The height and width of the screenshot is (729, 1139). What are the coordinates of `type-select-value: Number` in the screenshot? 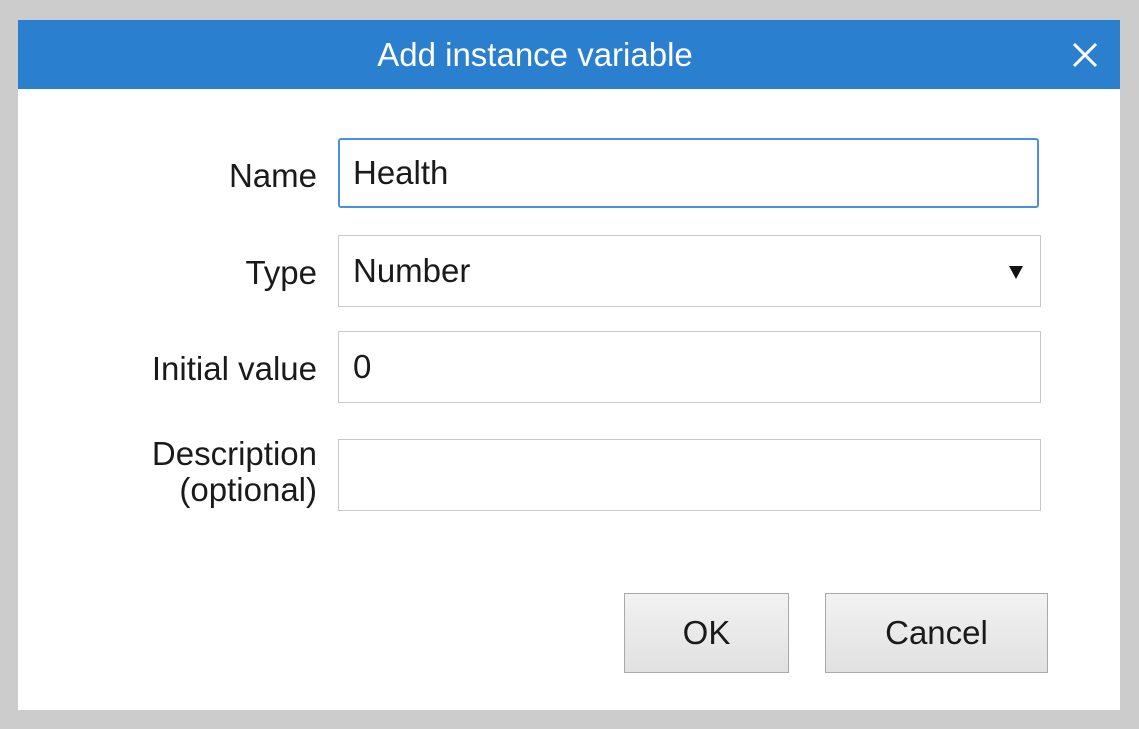 It's located at (412, 270).